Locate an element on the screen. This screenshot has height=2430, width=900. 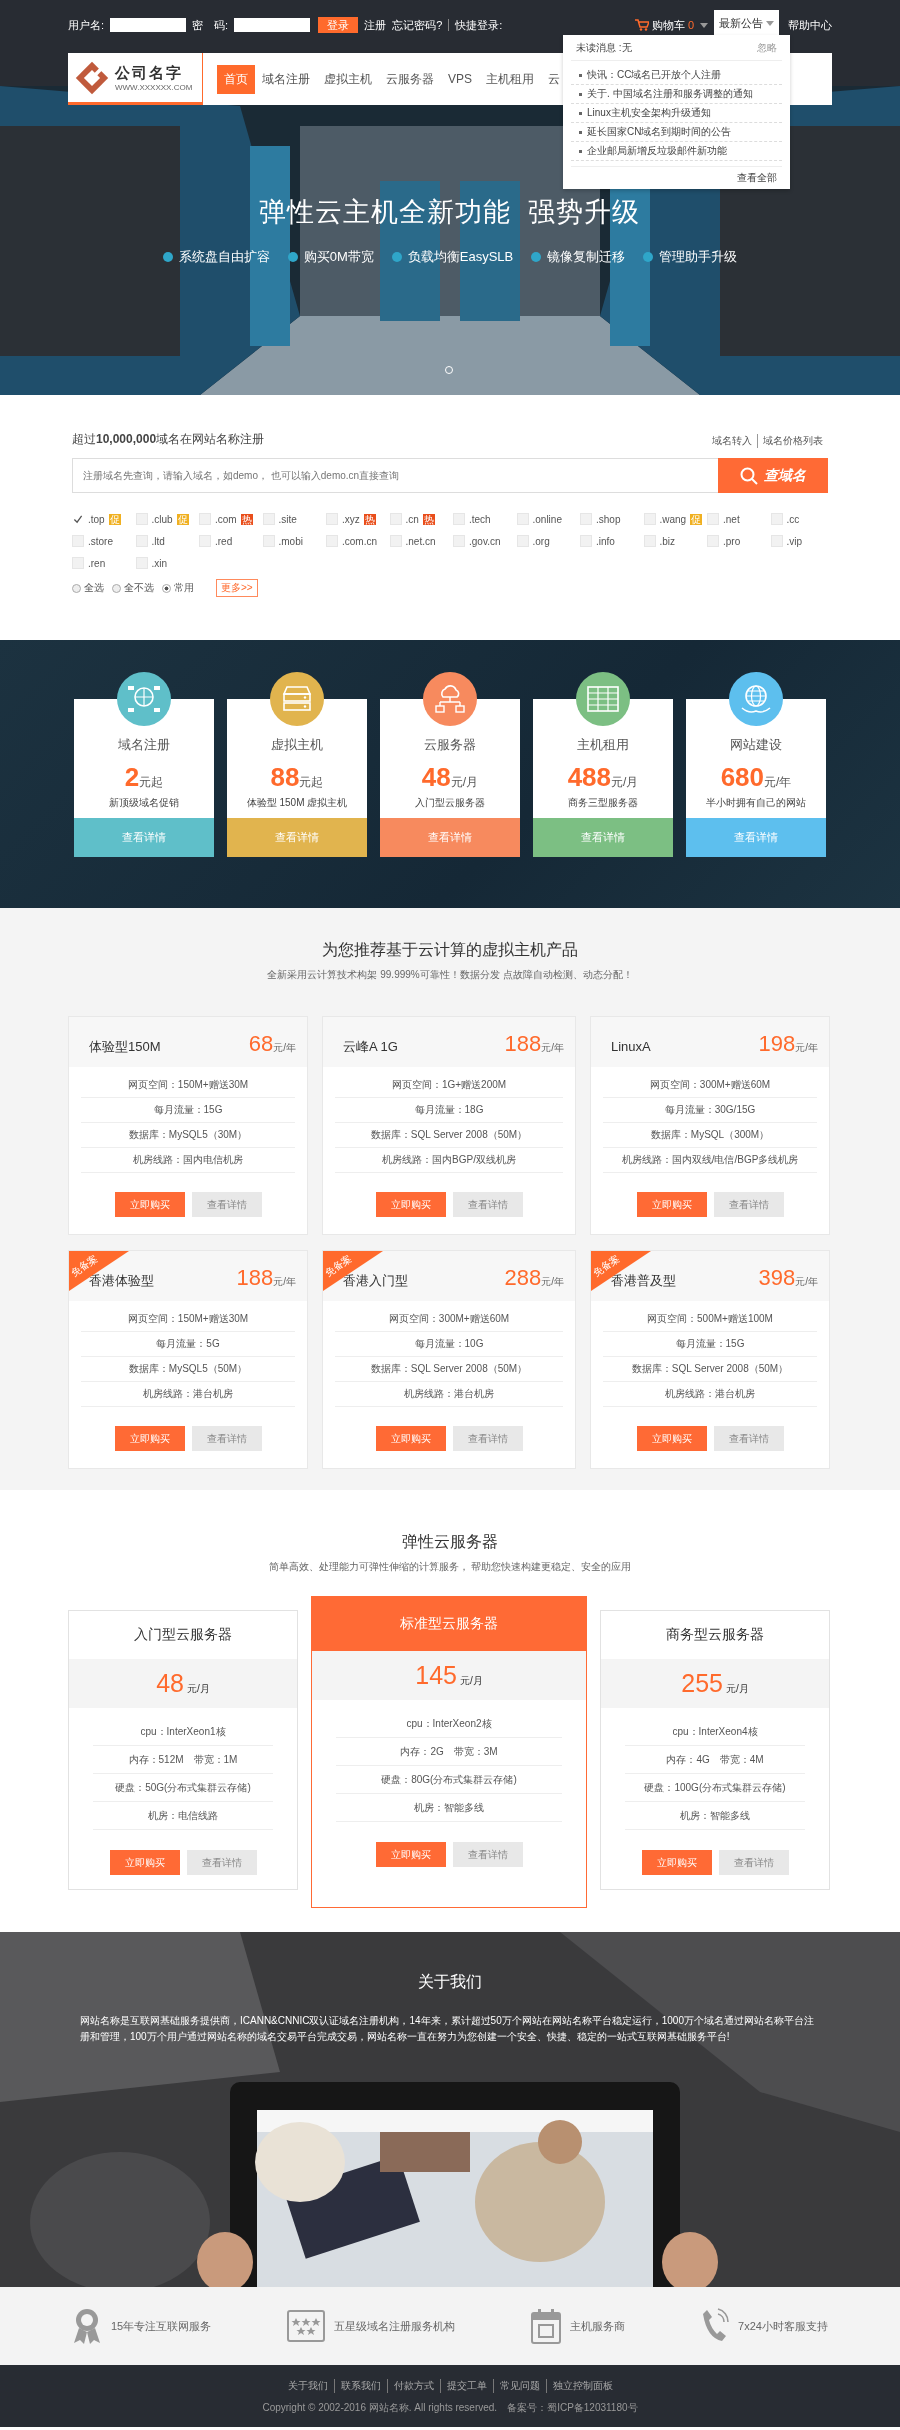
footer-link: 常见问题 is located at coordinates (519, 2386).